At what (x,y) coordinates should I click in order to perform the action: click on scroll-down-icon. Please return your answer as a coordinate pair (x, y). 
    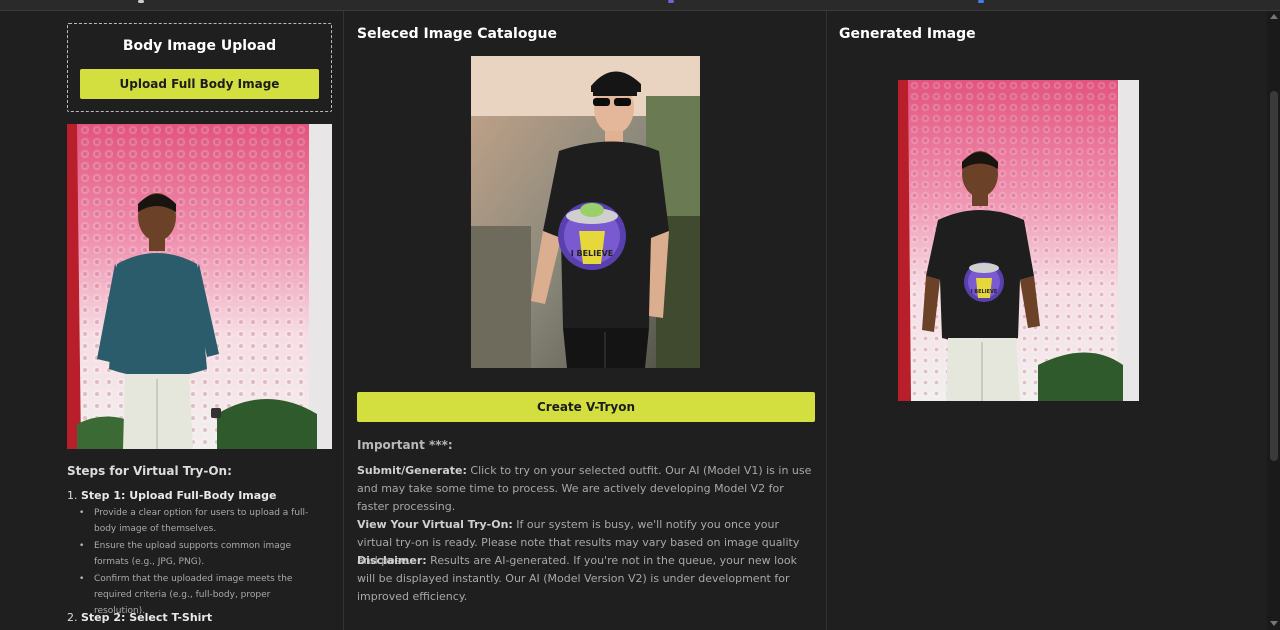
    Looking at the image, I should click on (1274, 623).